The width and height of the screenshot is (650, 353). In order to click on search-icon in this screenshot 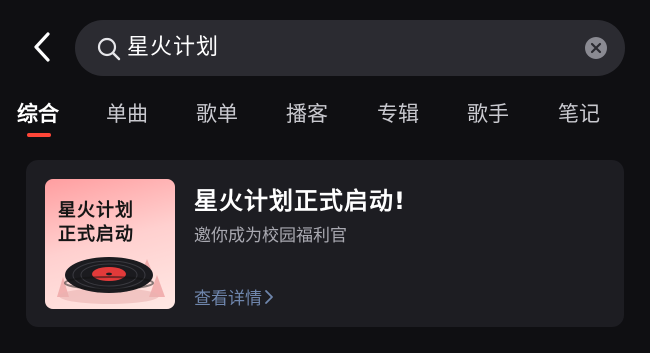, I will do `click(109, 49)`.